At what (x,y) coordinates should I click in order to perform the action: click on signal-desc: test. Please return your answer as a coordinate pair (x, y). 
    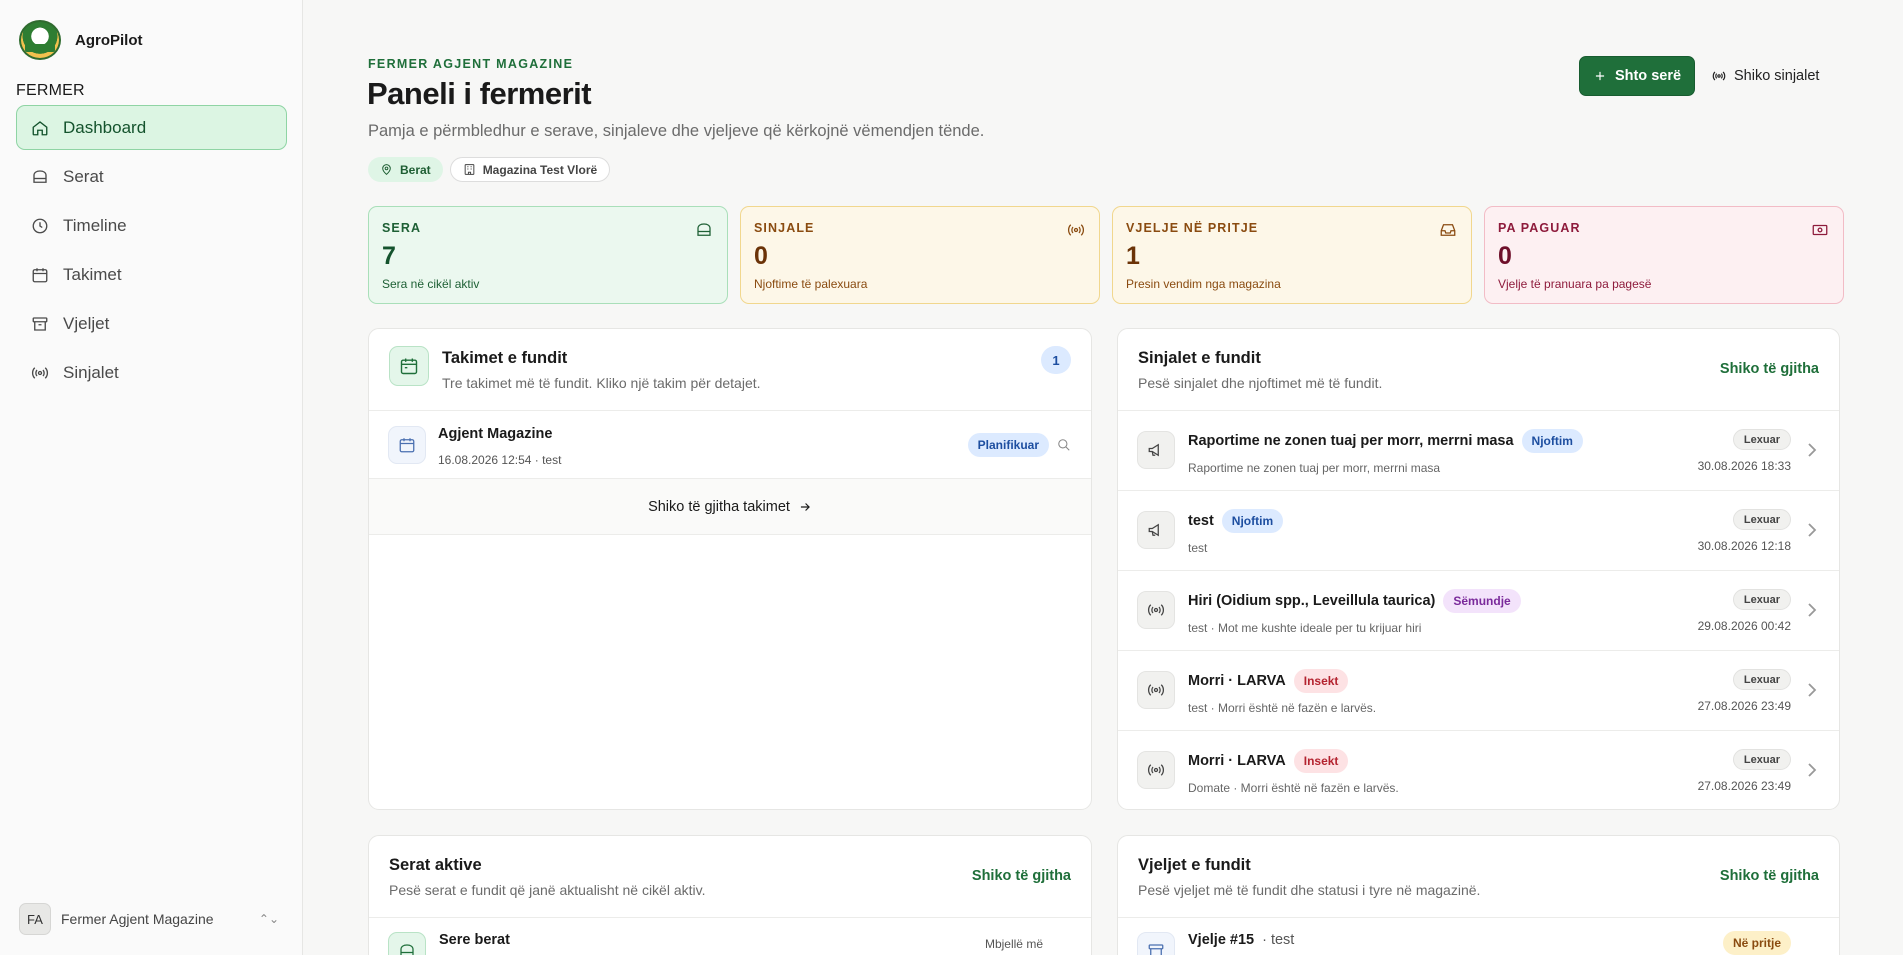
    Looking at the image, I should click on (1198, 548).